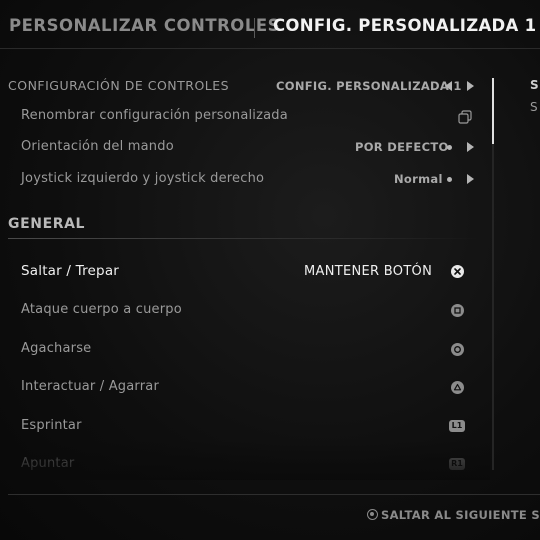 The height and width of the screenshot is (540, 540). I want to click on binding-label: Saltar / Trepar, so click(70, 271).